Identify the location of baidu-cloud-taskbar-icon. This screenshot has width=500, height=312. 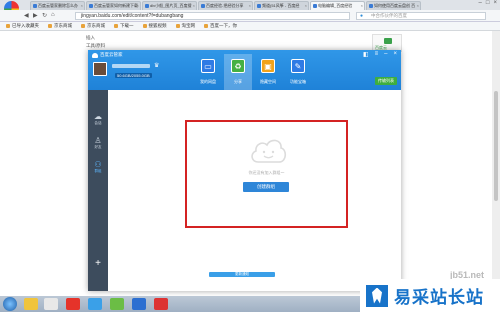
(95, 304).